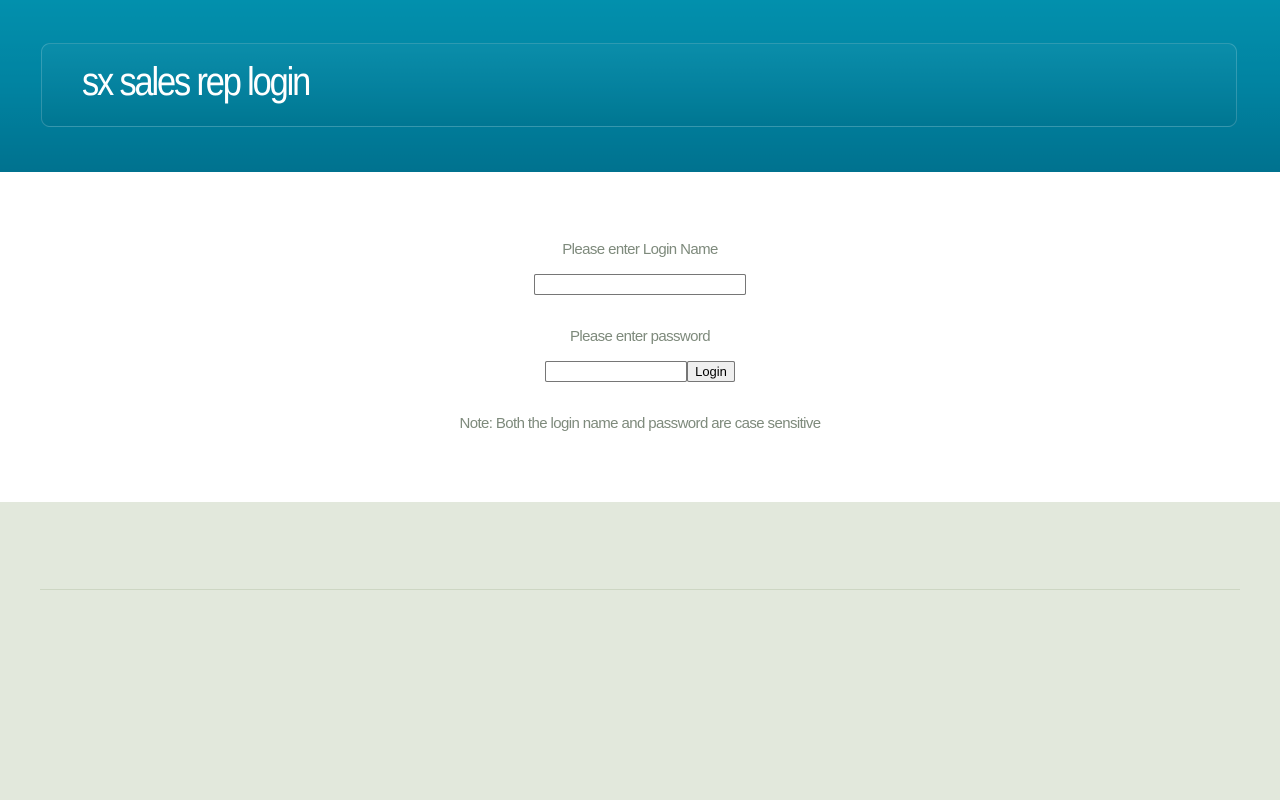 The image size is (1280, 800). What do you see at coordinates (640, 284) in the screenshot?
I see `login-name-input` at bounding box center [640, 284].